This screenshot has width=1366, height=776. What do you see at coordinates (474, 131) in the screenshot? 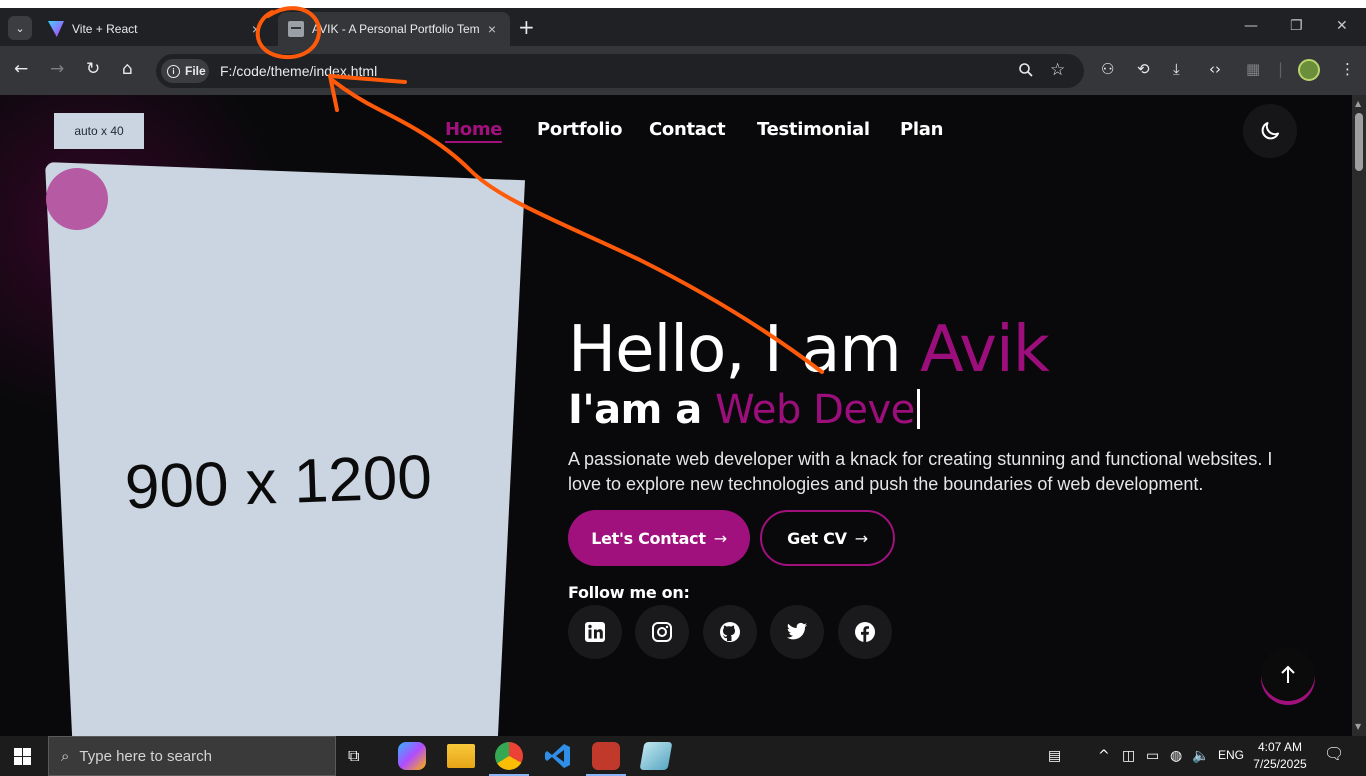
I see `nav-home: Home` at bounding box center [474, 131].